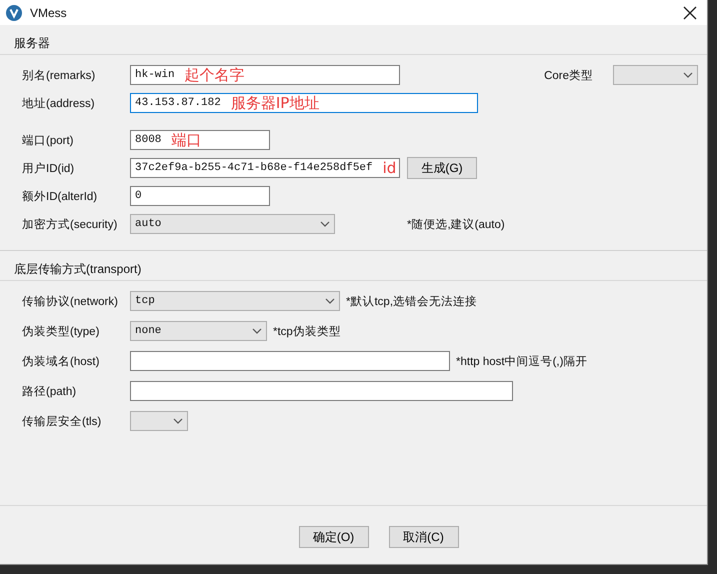 Image resolution: width=717 pixels, height=574 pixels. Describe the element at coordinates (62, 421) in the screenshot. I see `field-label: 传输层安全(tls)` at that location.